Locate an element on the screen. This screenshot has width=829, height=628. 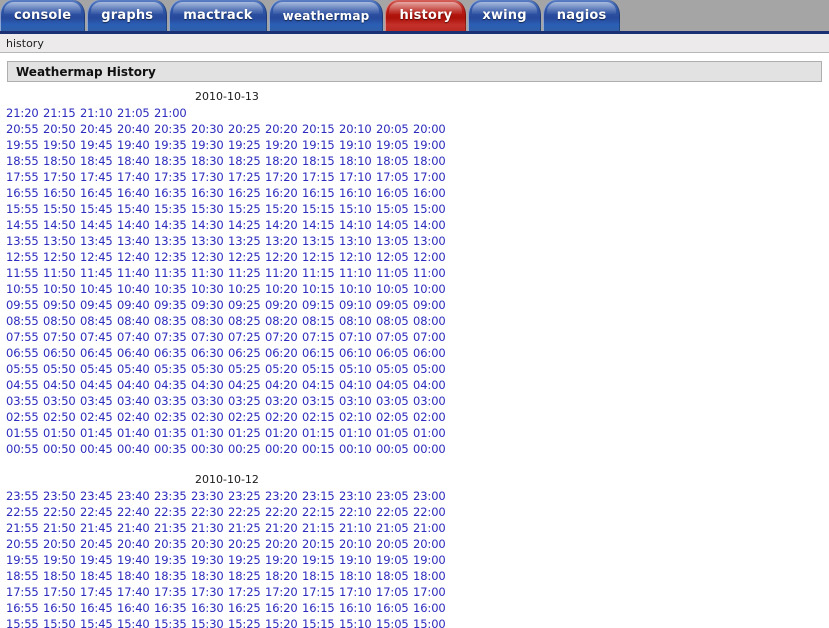
history-time-link: 05:05 is located at coordinates (394, 369).